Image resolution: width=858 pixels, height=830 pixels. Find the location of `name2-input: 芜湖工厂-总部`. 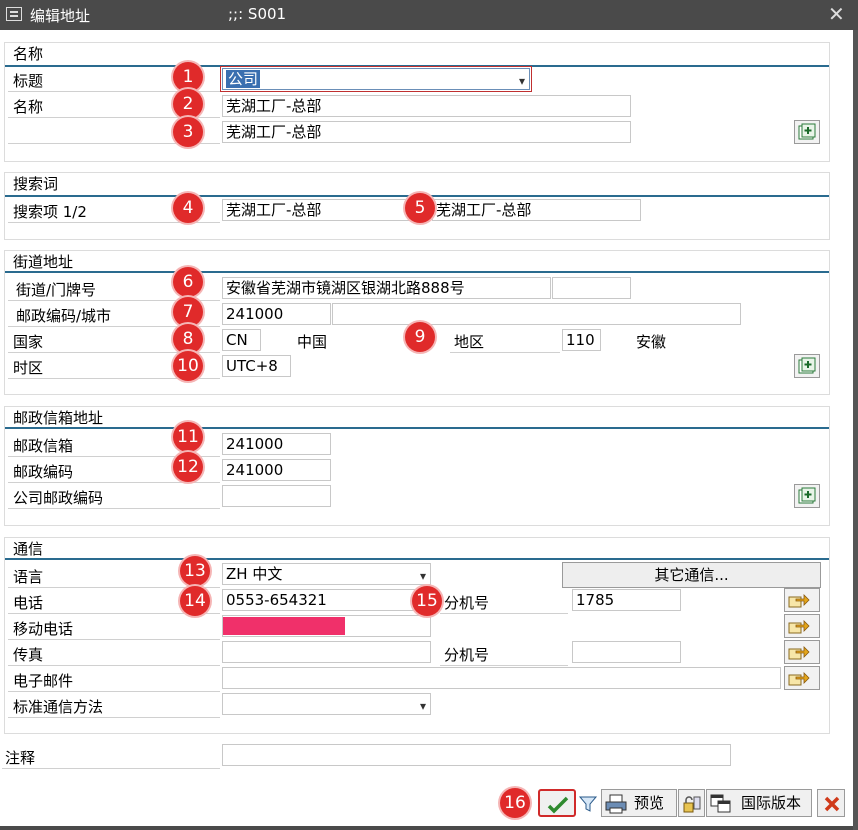

name2-input: 芜湖工厂-总部 is located at coordinates (426, 132).